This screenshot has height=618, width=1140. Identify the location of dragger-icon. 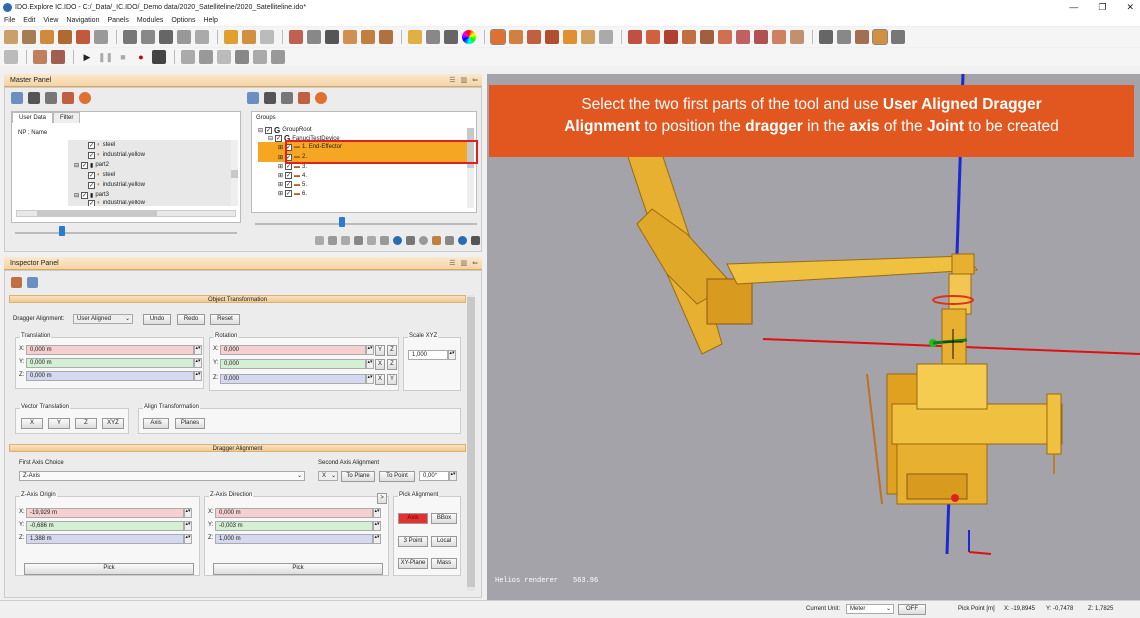
(32, 282).